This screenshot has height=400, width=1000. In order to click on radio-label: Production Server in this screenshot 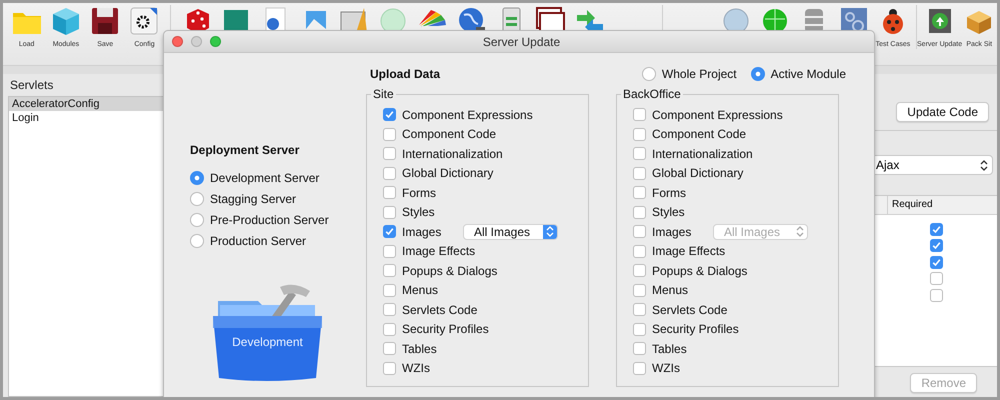, I will do `click(258, 241)`.